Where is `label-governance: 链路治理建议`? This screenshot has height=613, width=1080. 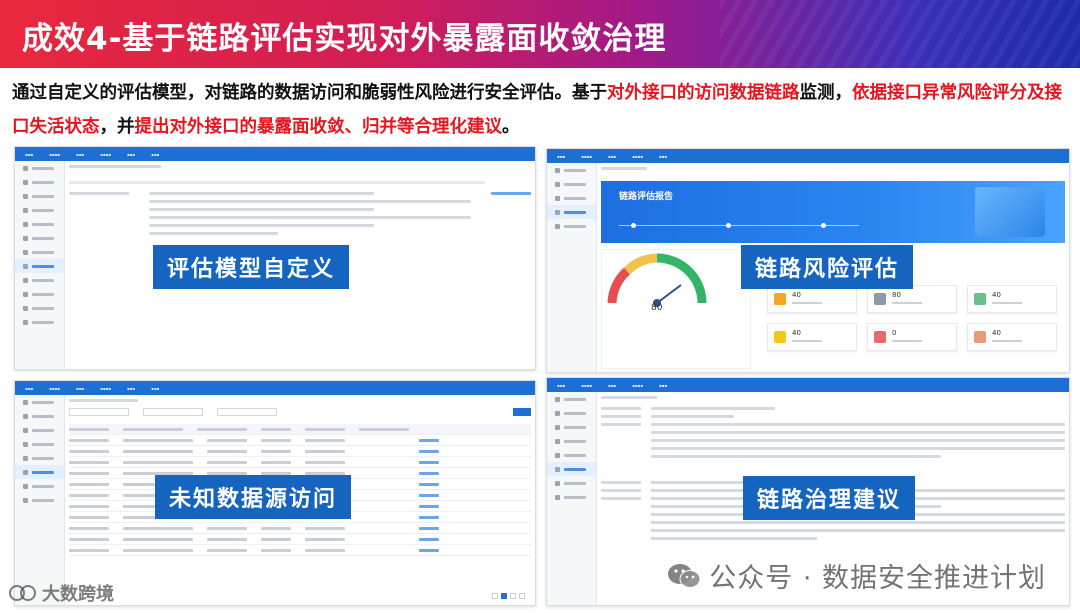 label-governance: 链路治理建议 is located at coordinates (829, 498).